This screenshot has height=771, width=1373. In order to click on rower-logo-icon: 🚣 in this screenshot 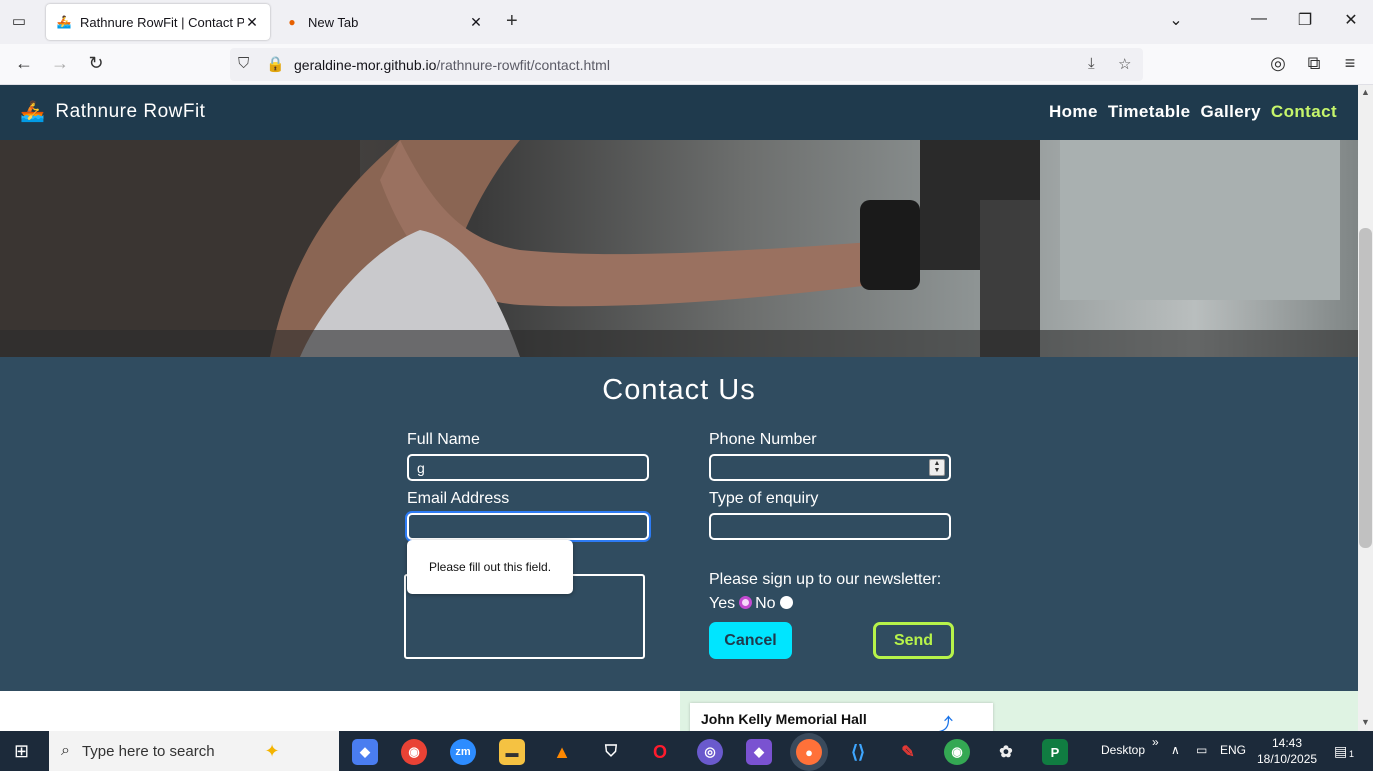, I will do `click(33, 112)`.